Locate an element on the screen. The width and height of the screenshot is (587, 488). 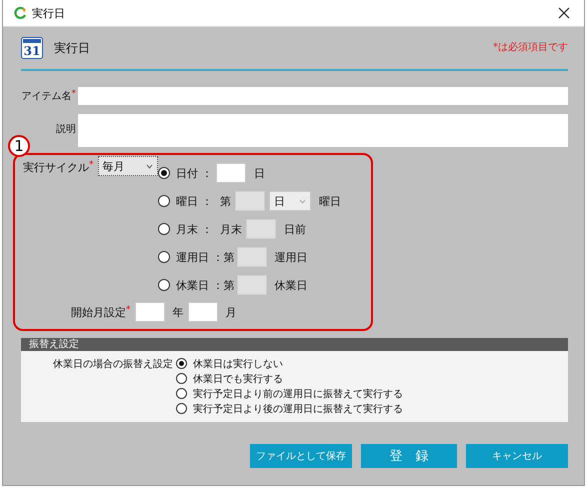
option-label: 日付 ： is located at coordinates (195, 173).